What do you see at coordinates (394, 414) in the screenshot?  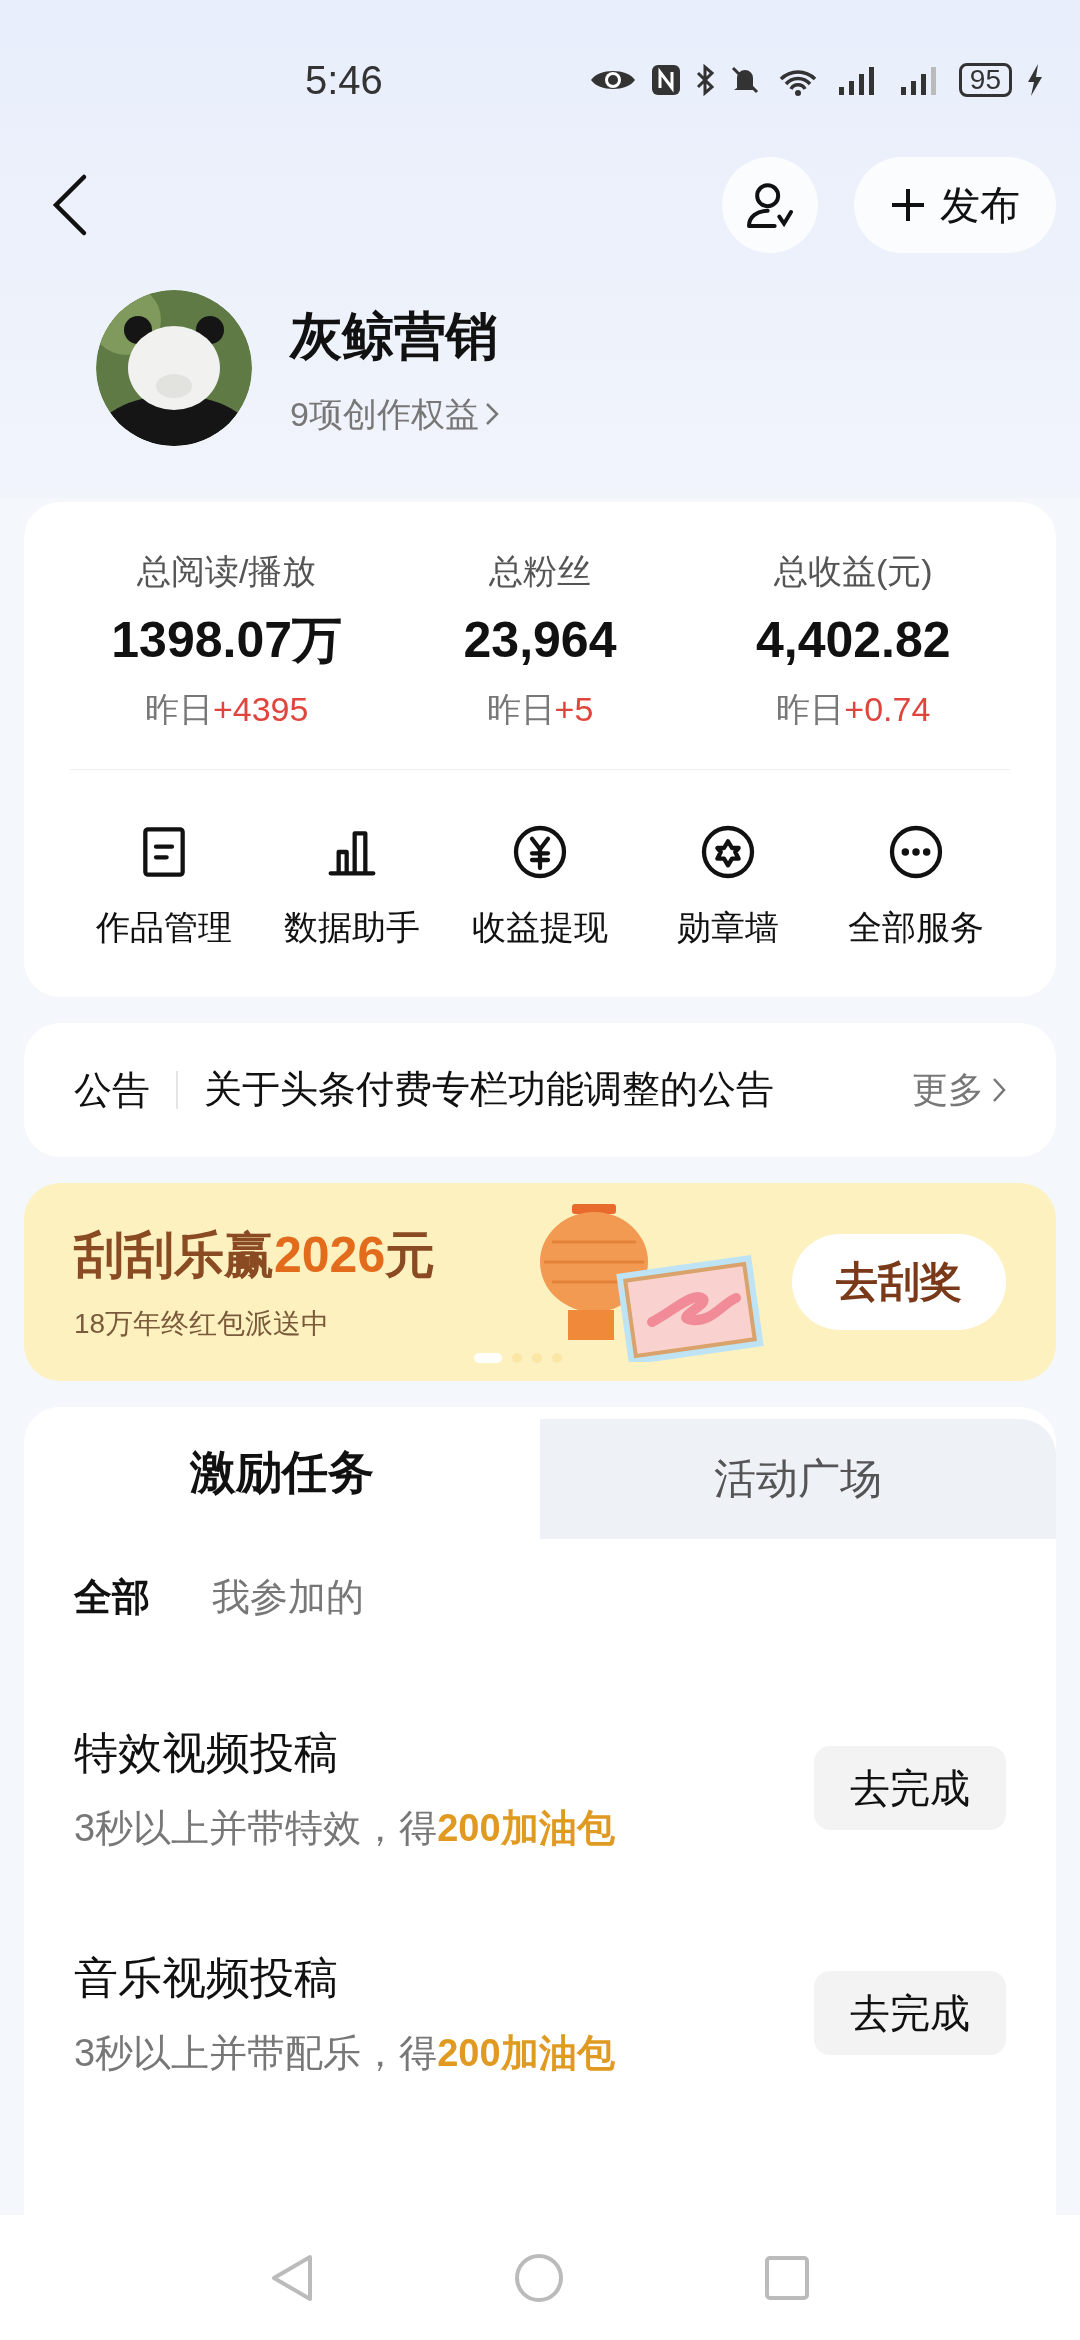 I see `benefits-link: 9项创作权益` at bounding box center [394, 414].